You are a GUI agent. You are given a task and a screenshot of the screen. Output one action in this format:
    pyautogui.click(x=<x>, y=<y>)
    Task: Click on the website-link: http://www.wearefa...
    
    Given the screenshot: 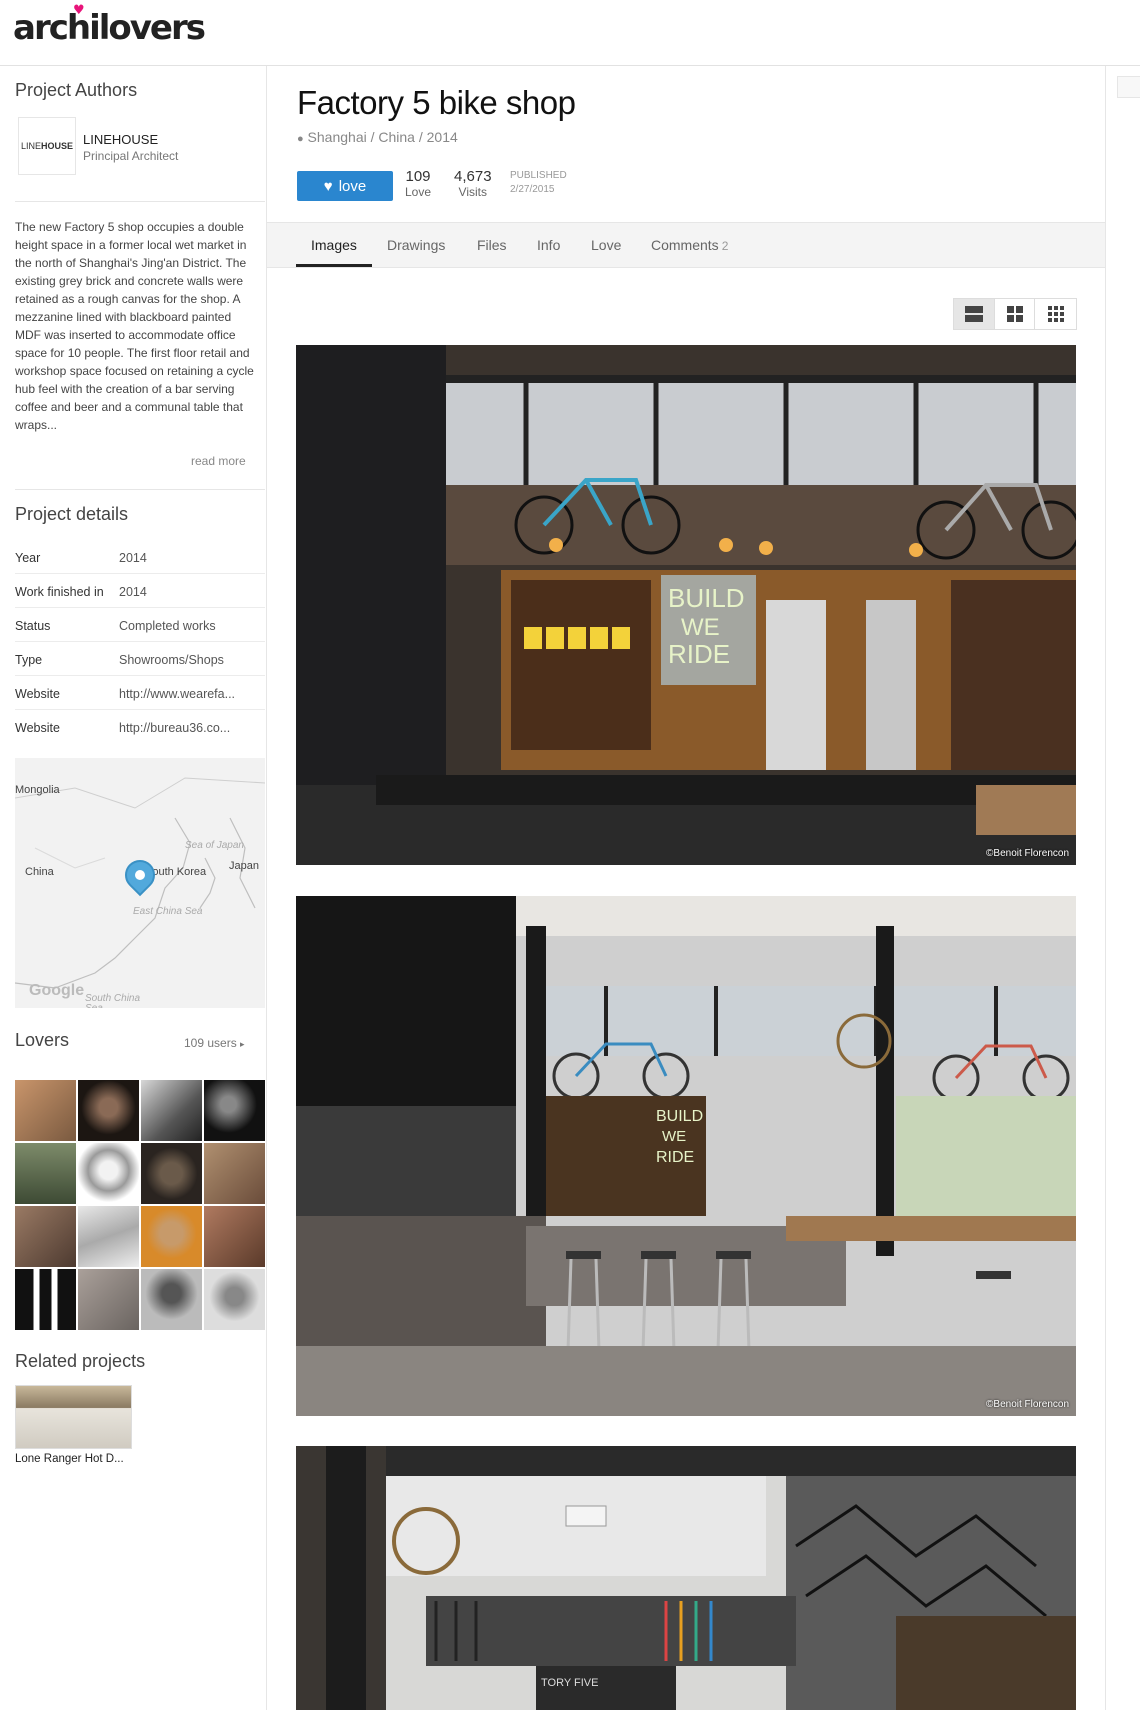 What is the action you would take?
    pyautogui.click(x=189, y=694)
    